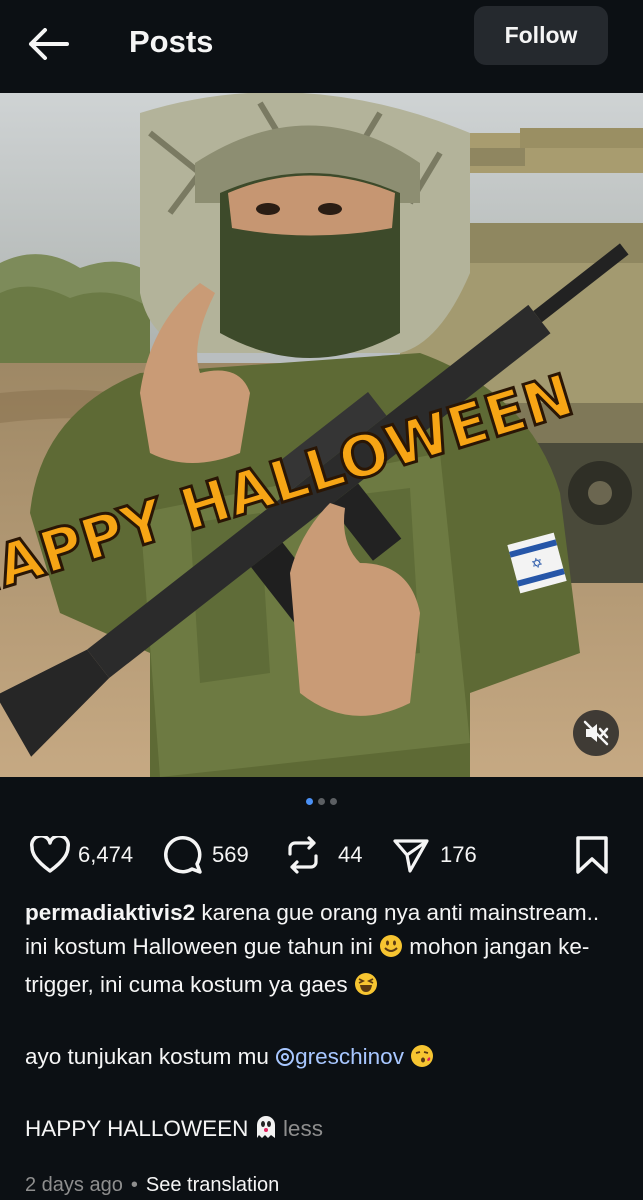 This screenshot has height=1200, width=643. What do you see at coordinates (349, 1056) in the screenshot?
I see `mention-username: greschinov` at bounding box center [349, 1056].